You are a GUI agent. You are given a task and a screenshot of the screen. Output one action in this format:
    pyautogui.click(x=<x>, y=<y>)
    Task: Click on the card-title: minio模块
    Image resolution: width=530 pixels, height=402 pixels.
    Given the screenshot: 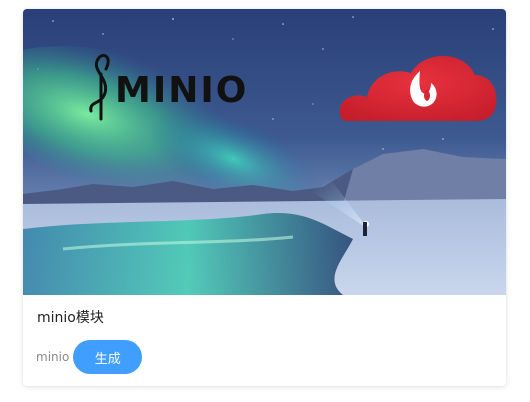 What is the action you would take?
    pyautogui.click(x=70, y=318)
    